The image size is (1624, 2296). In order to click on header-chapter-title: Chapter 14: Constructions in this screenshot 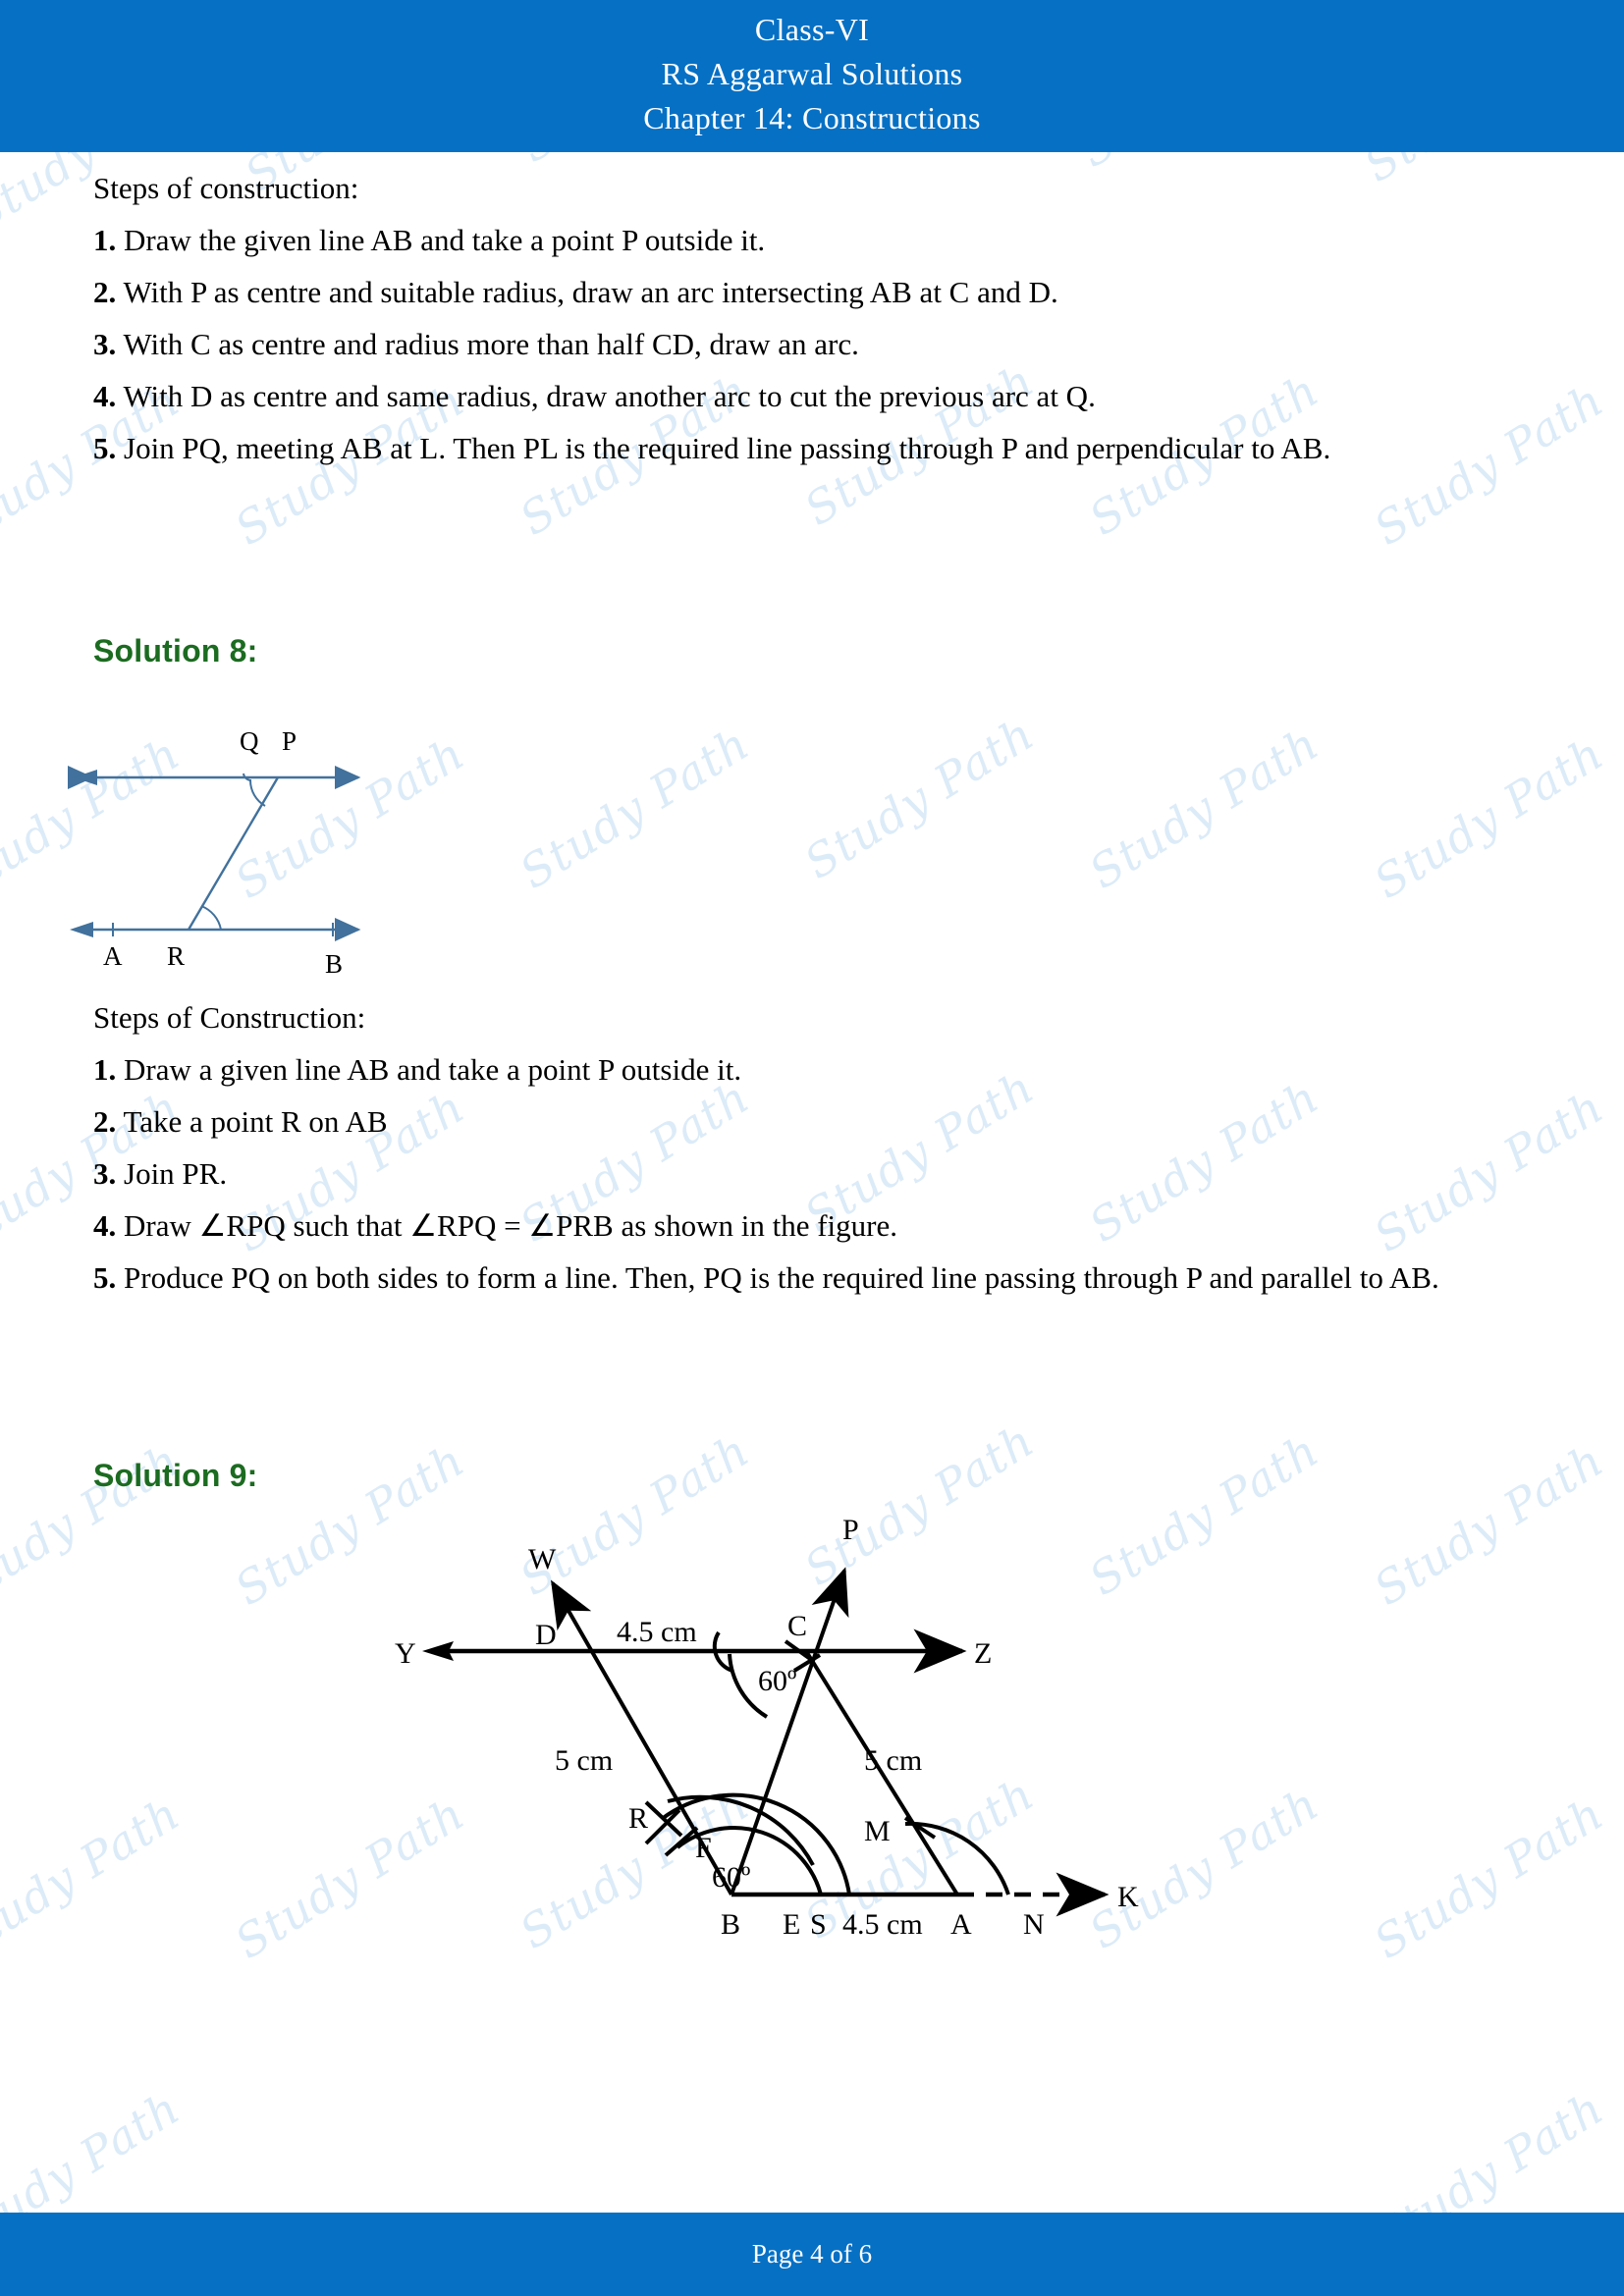, I will do `click(812, 117)`.